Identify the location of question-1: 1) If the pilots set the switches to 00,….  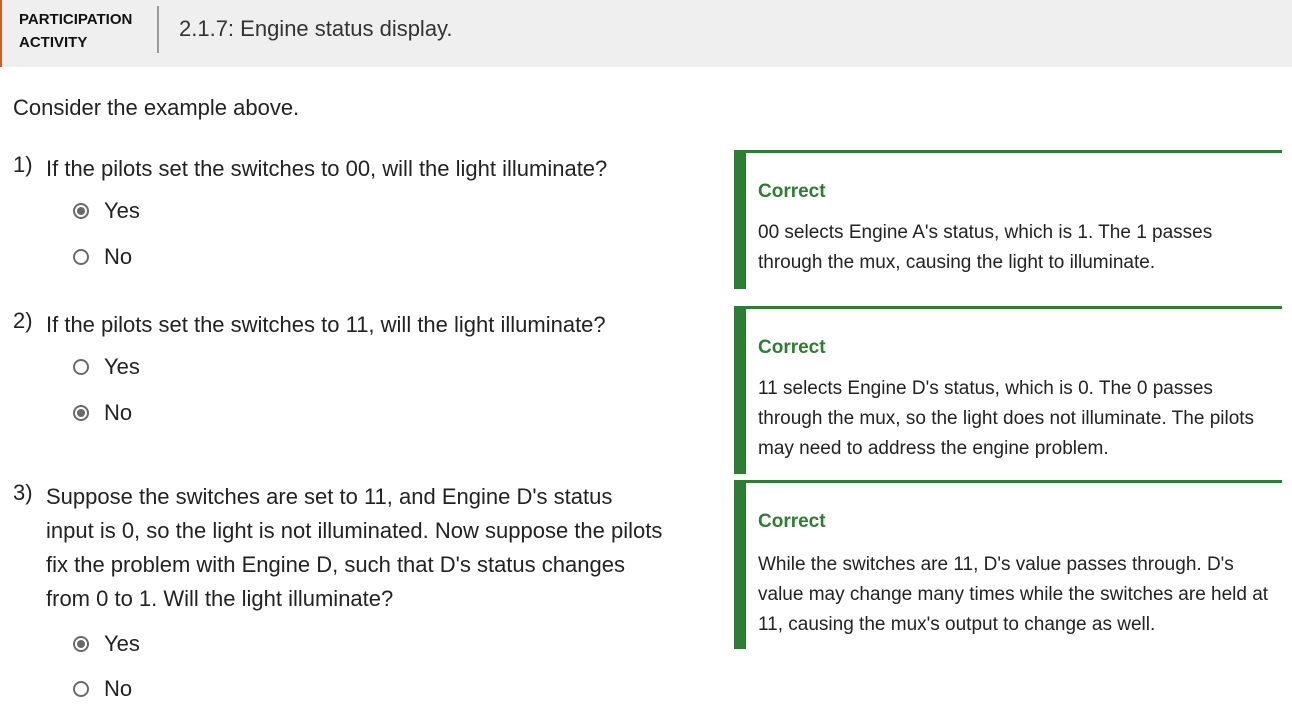
(343, 222).